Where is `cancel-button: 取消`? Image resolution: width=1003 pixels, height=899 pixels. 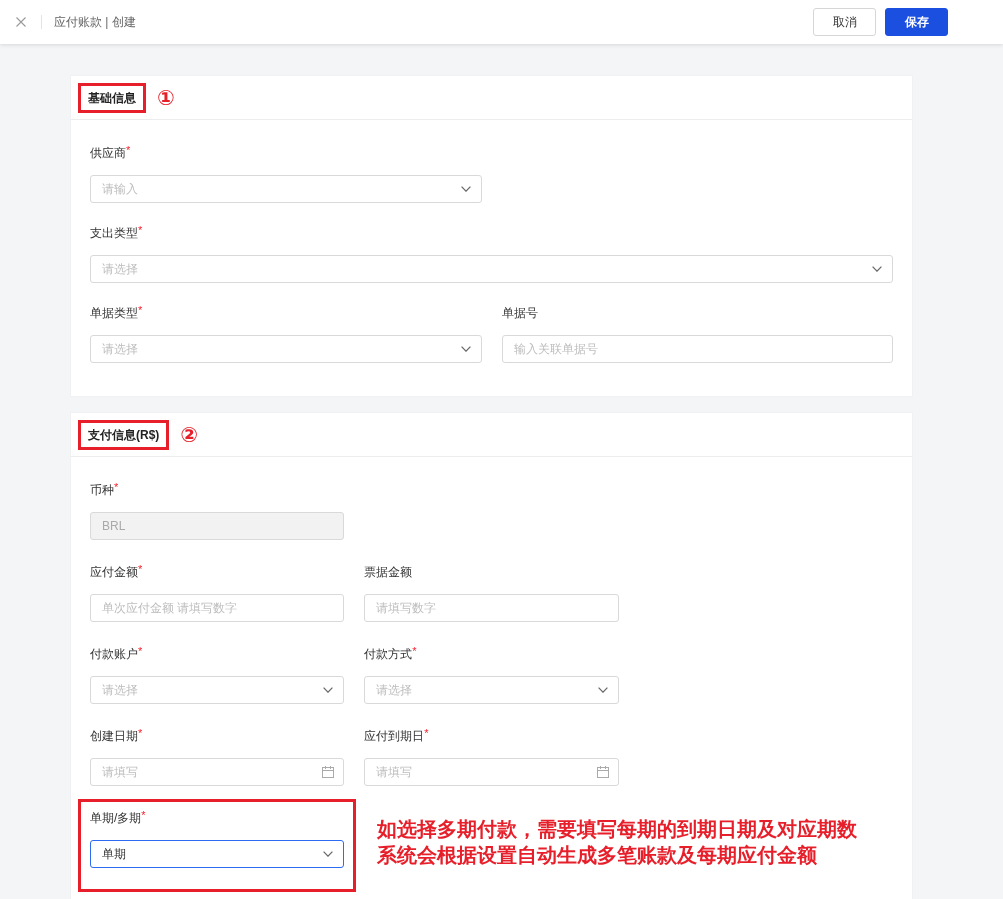
cancel-button: 取消 is located at coordinates (844, 22).